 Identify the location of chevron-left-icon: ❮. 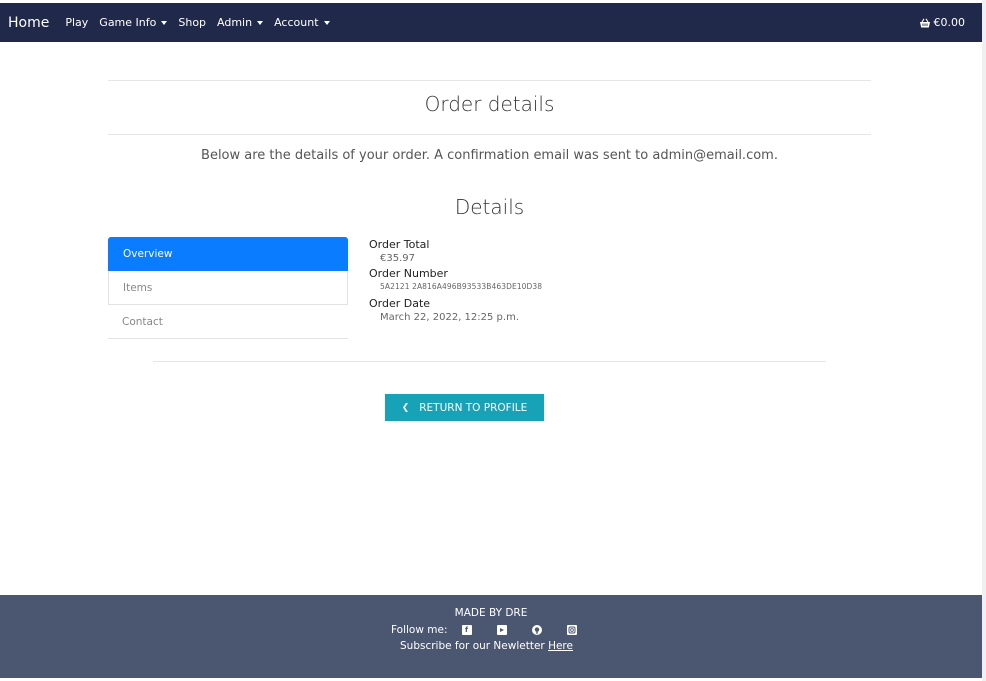
(405, 407).